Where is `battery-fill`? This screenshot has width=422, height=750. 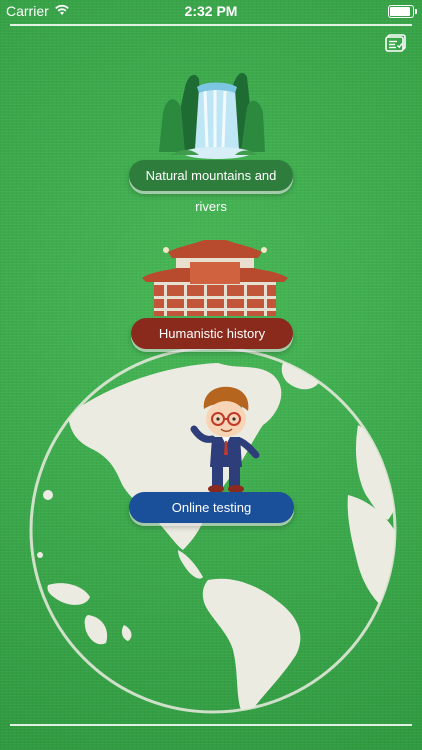
battery-fill is located at coordinates (400, 11).